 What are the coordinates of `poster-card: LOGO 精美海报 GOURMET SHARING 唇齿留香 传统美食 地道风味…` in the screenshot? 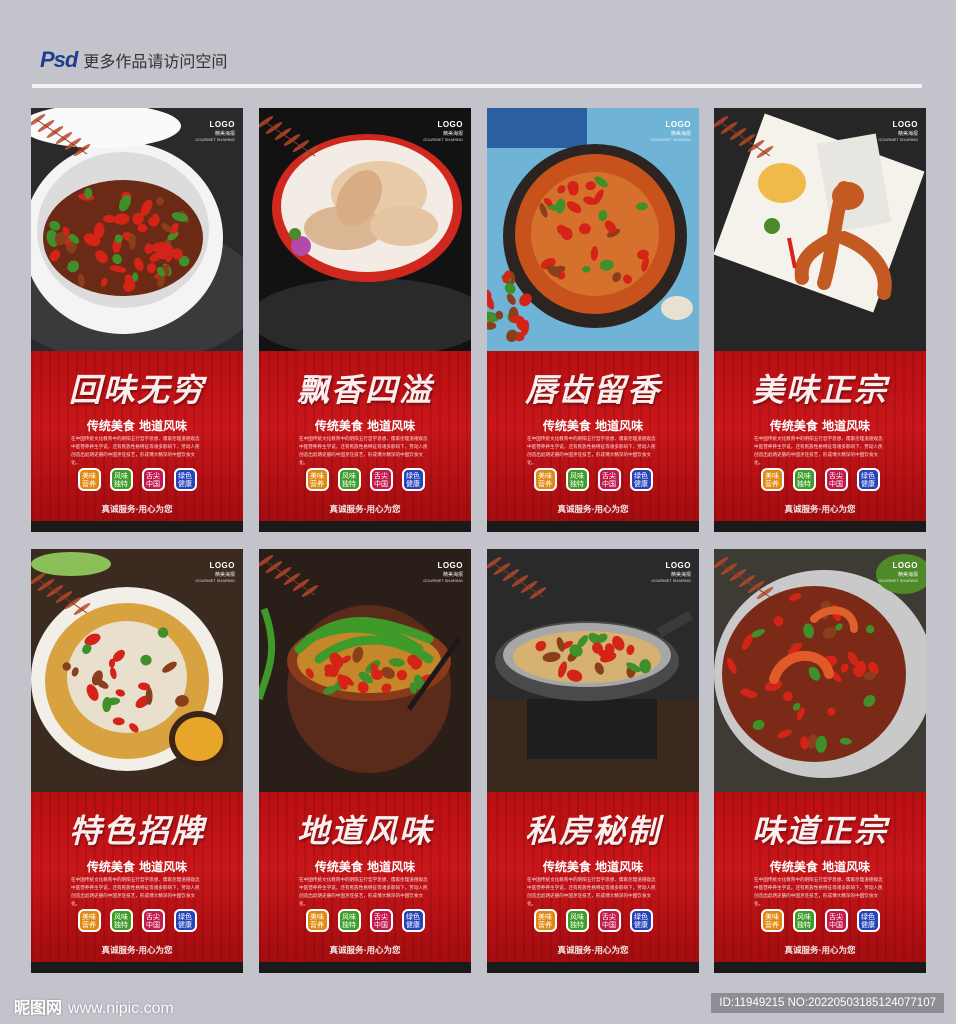 It's located at (593, 320).